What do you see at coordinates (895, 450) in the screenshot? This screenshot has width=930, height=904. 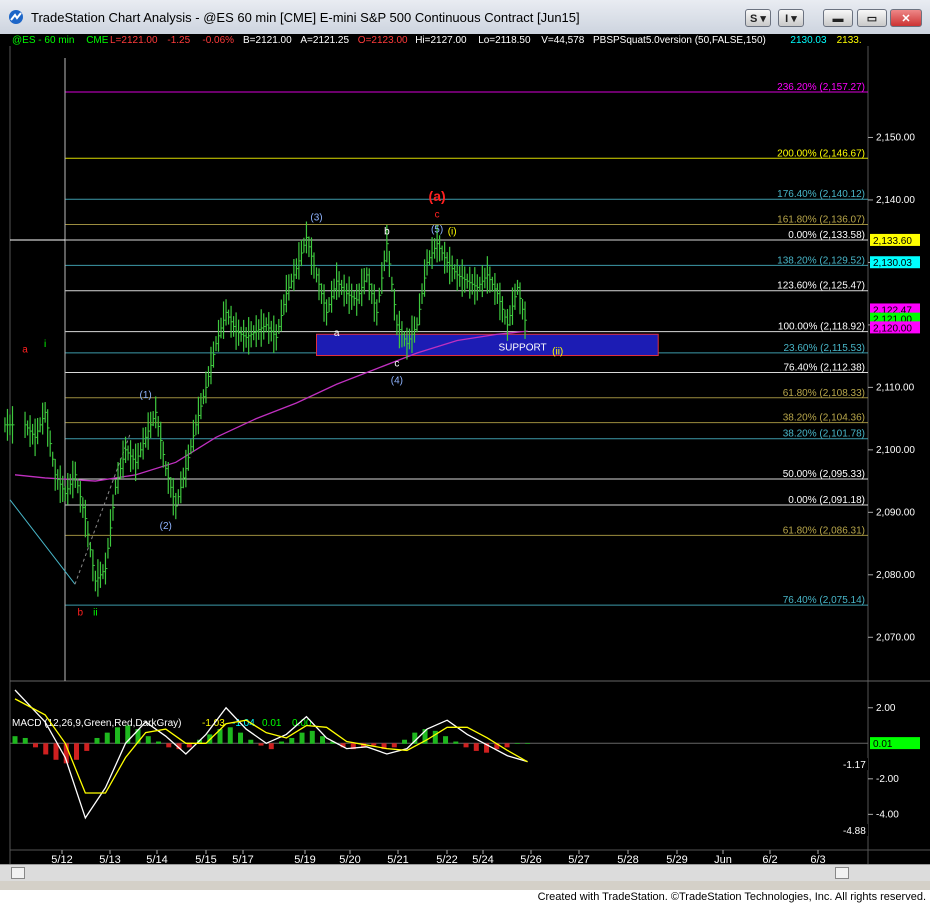 I see `y-tick-label-5: 2,100.00` at bounding box center [895, 450].